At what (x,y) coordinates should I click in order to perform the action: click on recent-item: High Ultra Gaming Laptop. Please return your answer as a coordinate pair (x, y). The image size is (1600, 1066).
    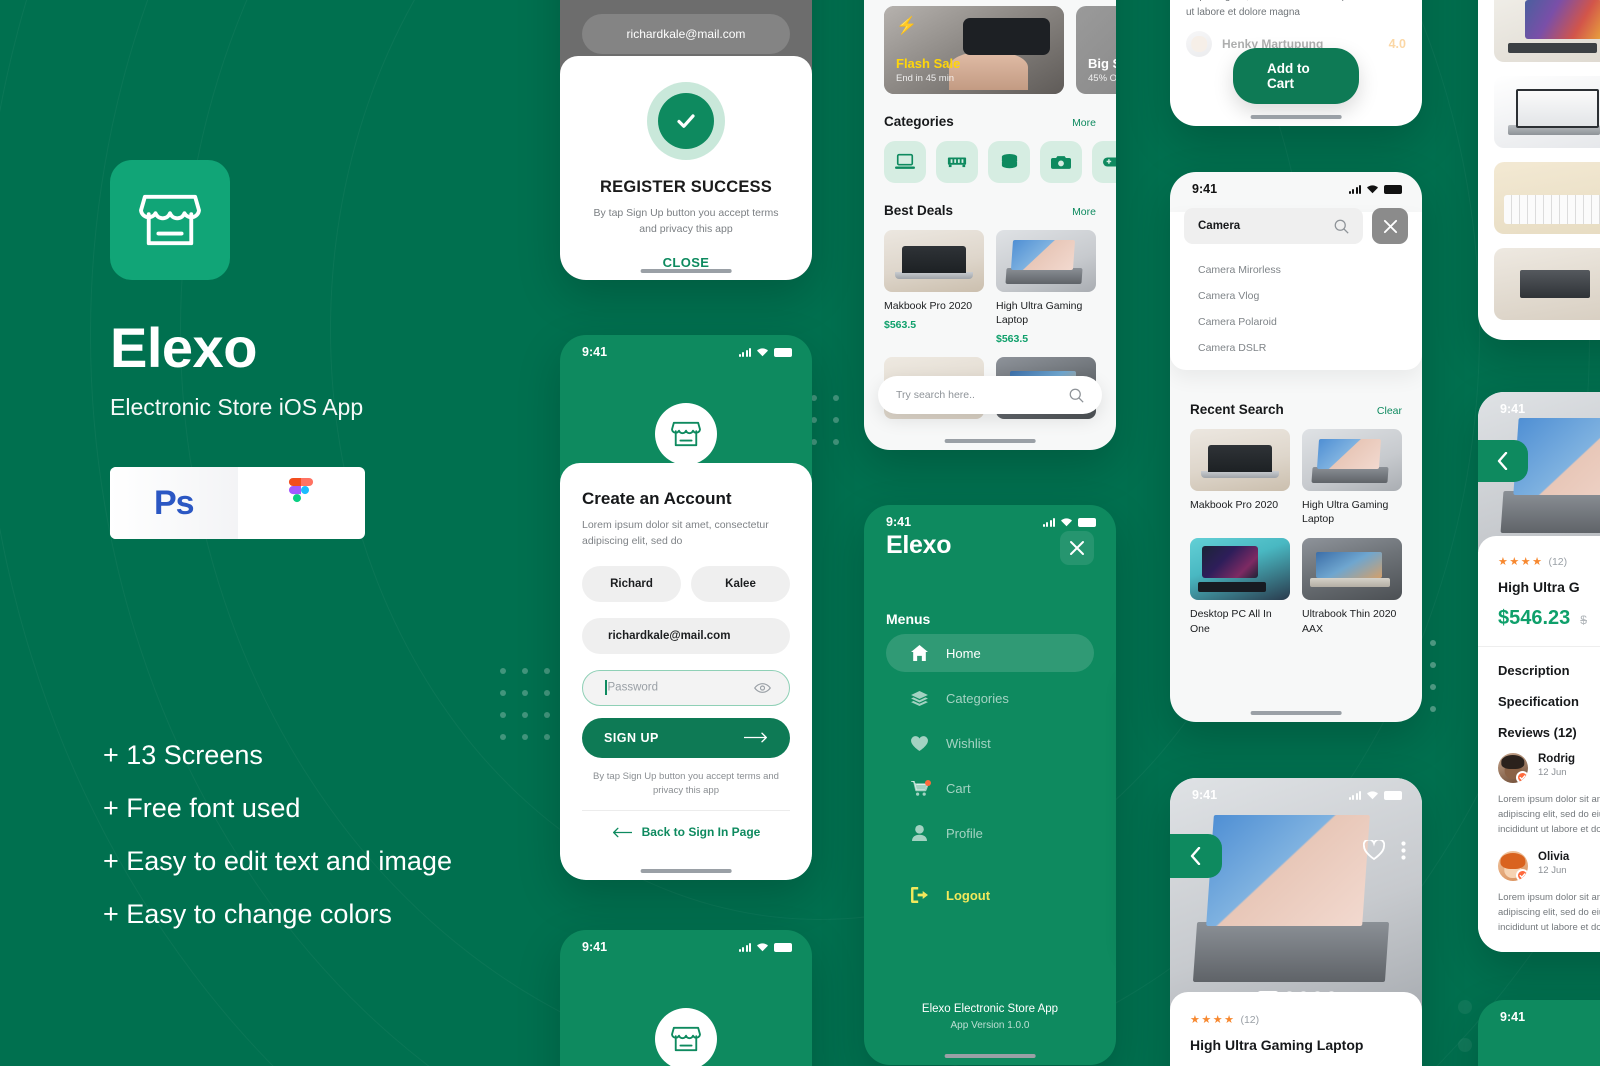
    Looking at the image, I should click on (1352, 477).